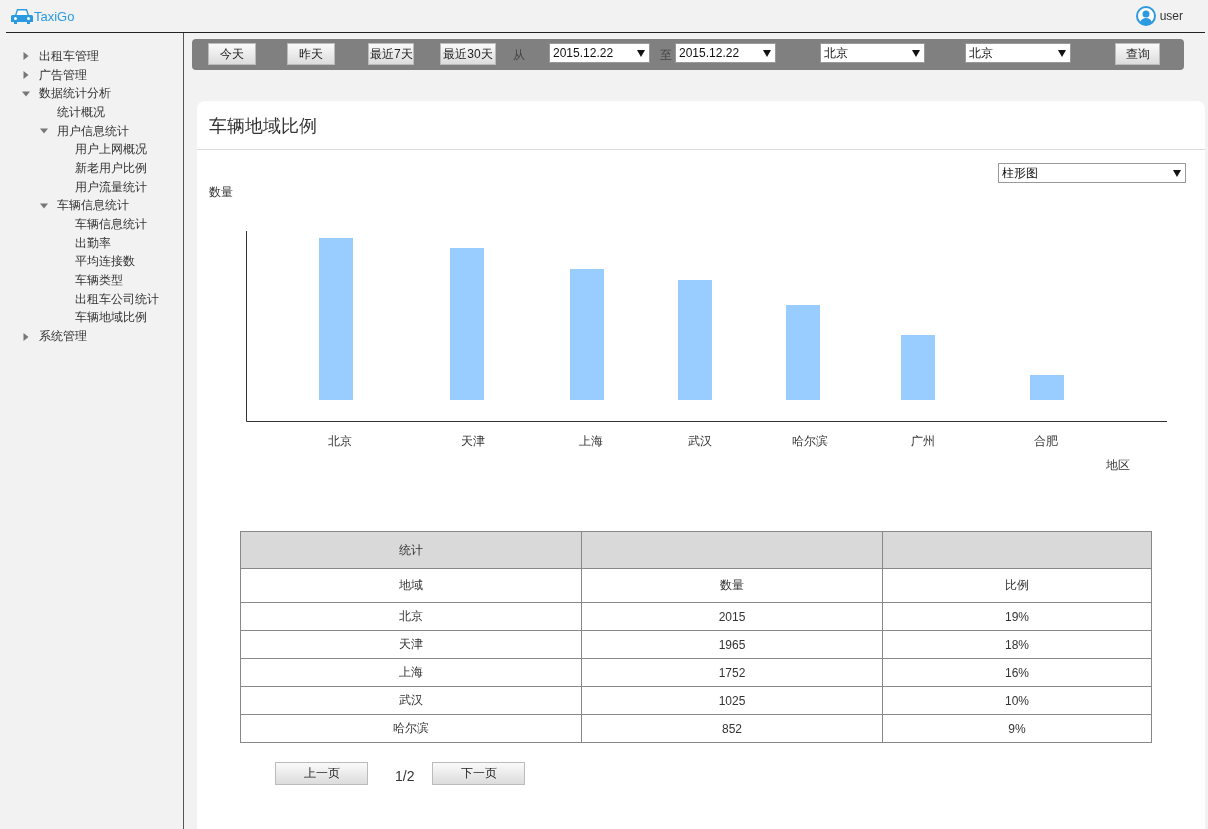  I want to click on table-group-header: 统计, so click(411, 550).